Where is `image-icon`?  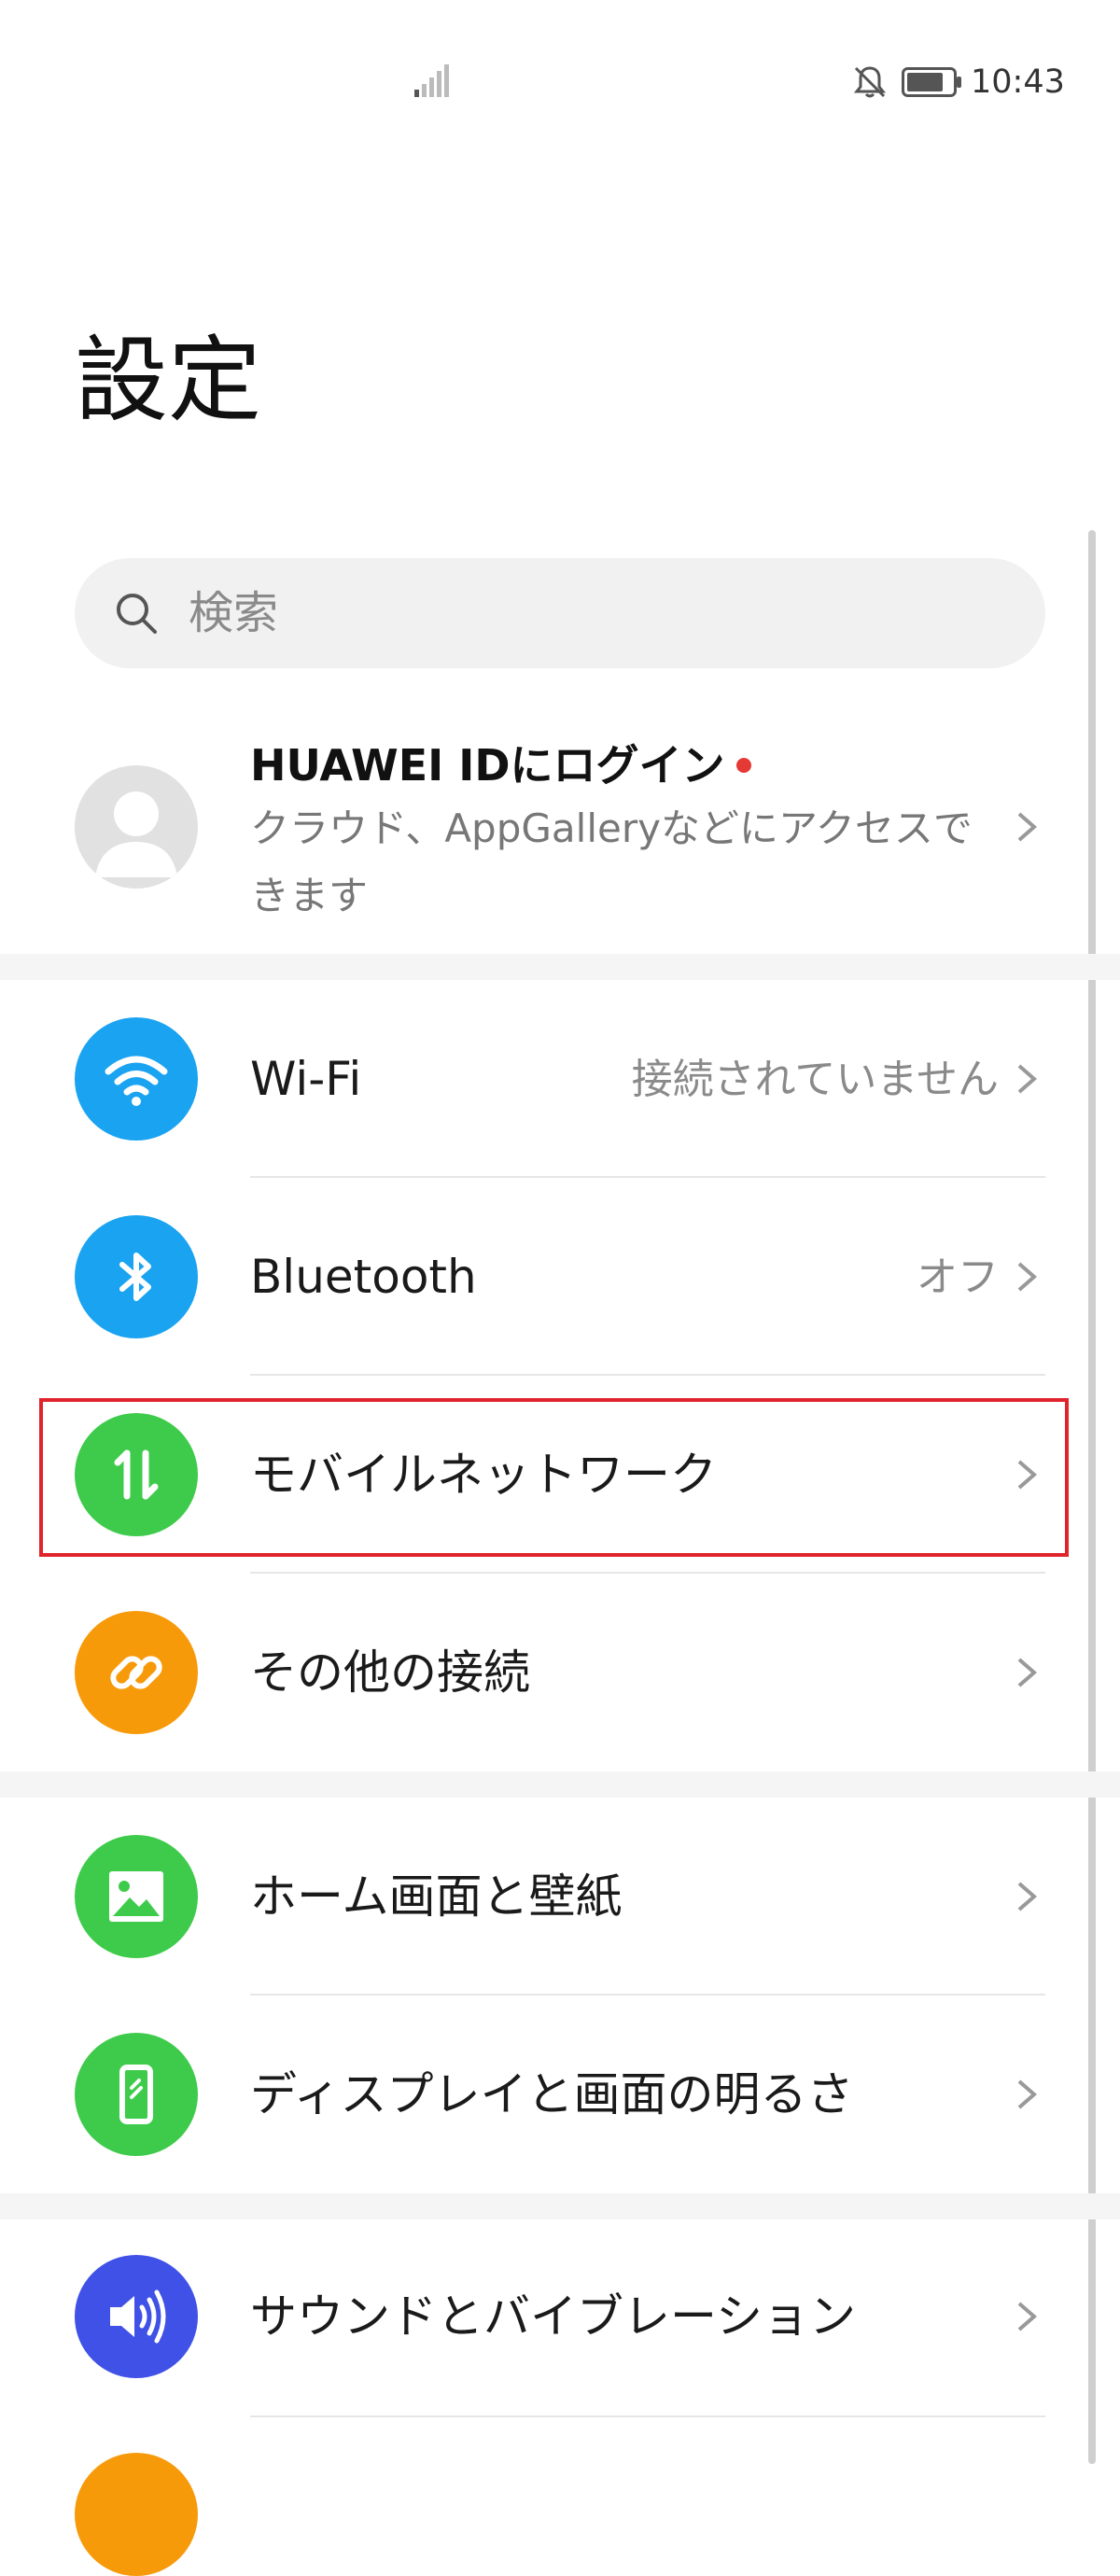
image-icon is located at coordinates (136, 1896).